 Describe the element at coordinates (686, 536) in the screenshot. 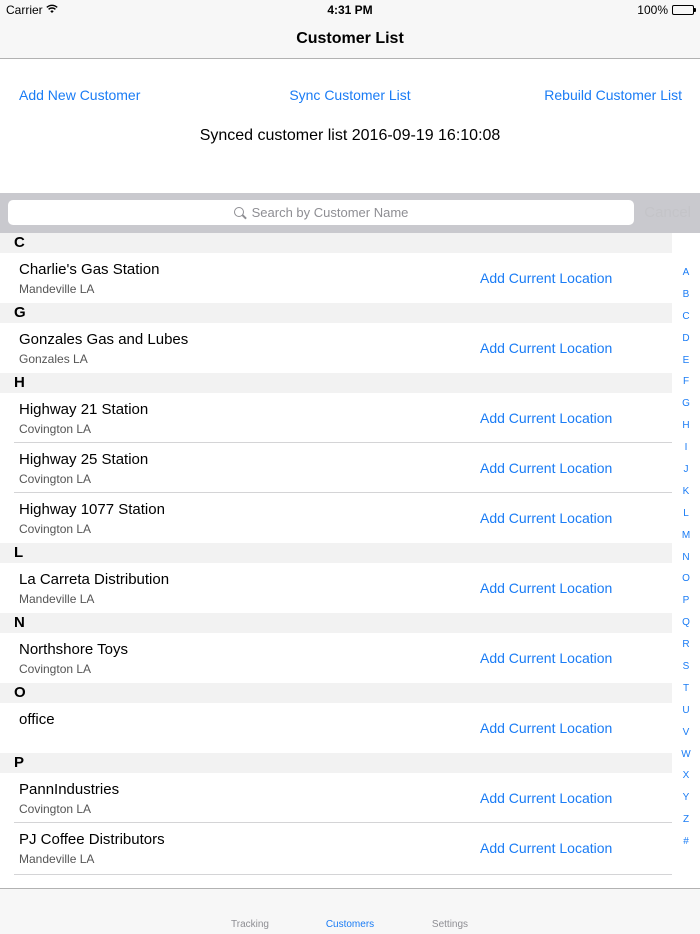

I see `index-letter: M` at that location.